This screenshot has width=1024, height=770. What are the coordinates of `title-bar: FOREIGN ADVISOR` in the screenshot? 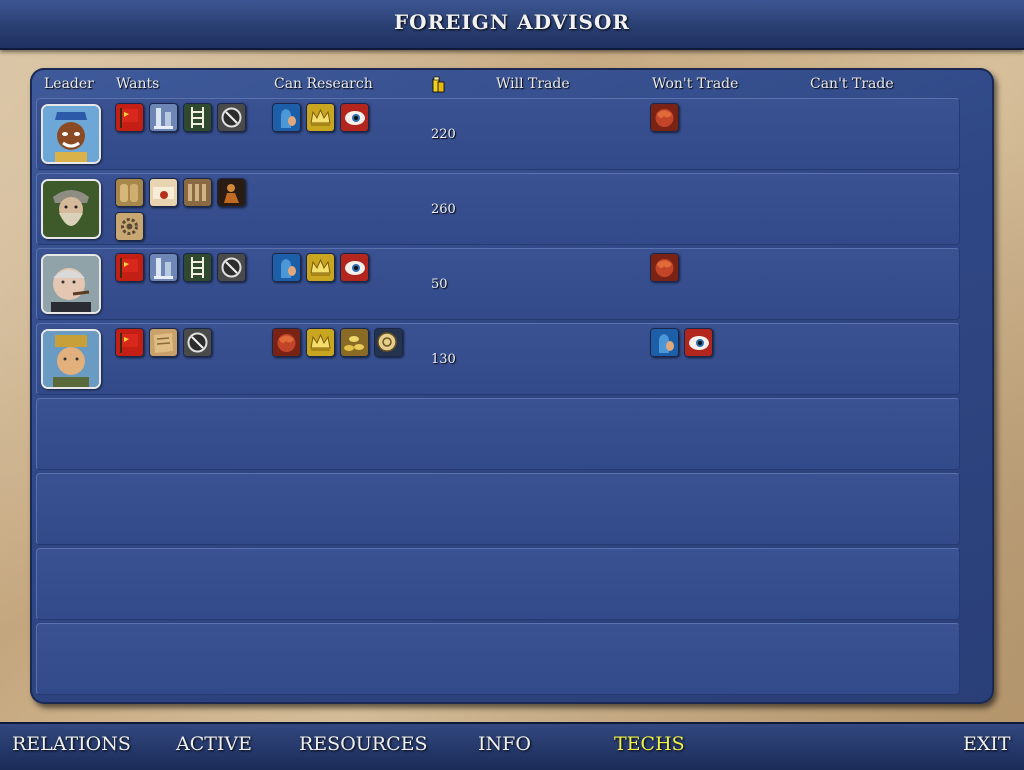 It's located at (512, 25).